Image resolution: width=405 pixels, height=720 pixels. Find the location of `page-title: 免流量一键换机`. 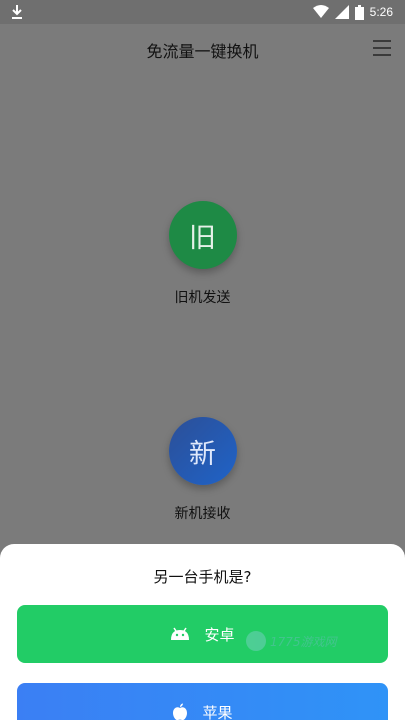

page-title: 免流量一键换机 is located at coordinates (202, 51).